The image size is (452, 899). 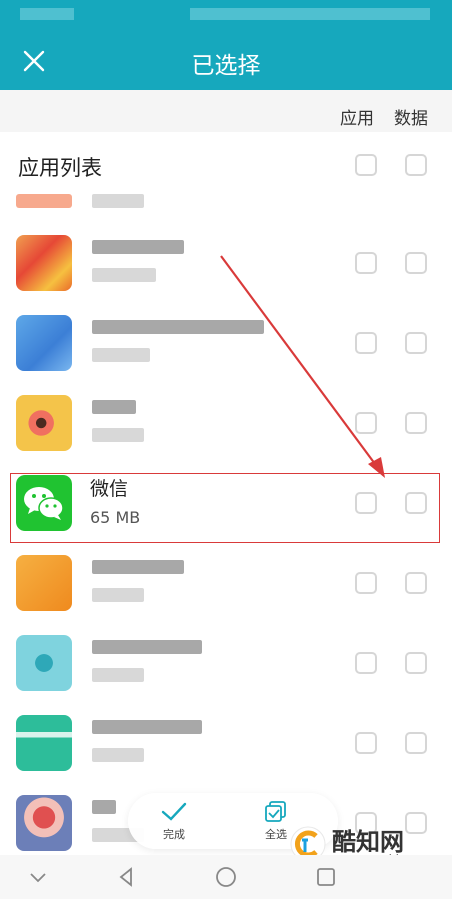 I want to click on recents-icon, so click(x=326, y=877).